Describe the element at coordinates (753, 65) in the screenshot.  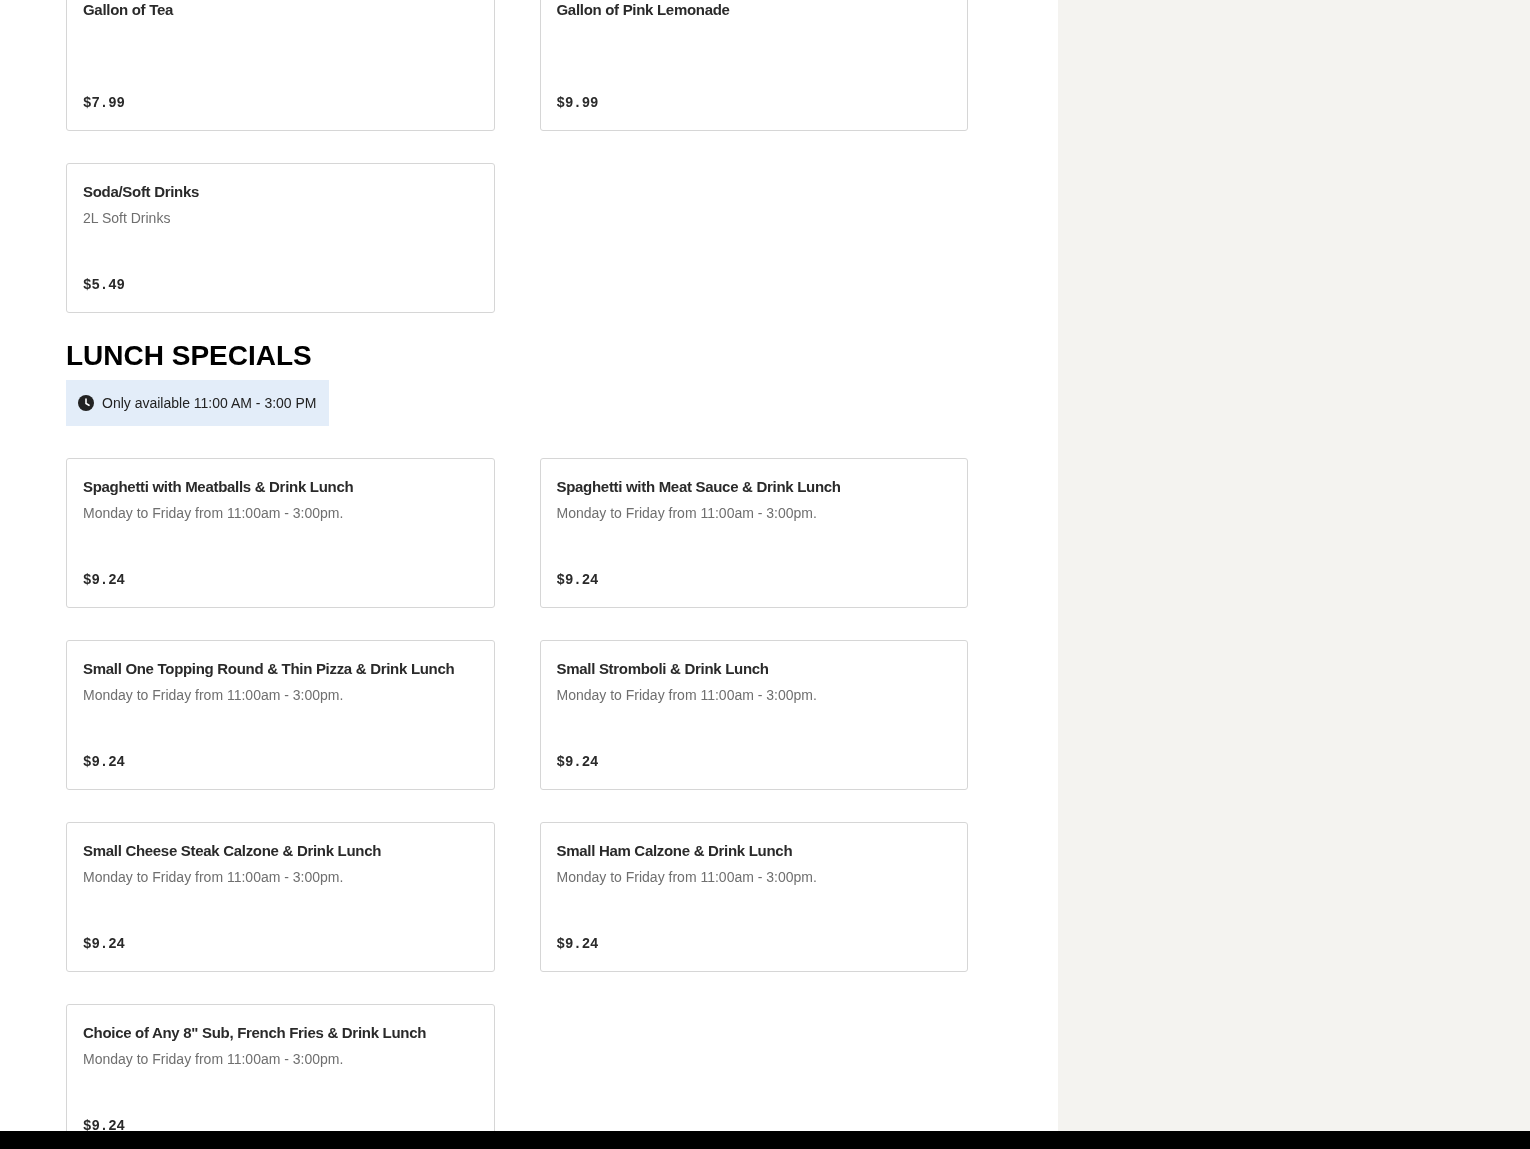
I see `menu-item-card: Gallon of Pink Lemonade $9.99` at that location.